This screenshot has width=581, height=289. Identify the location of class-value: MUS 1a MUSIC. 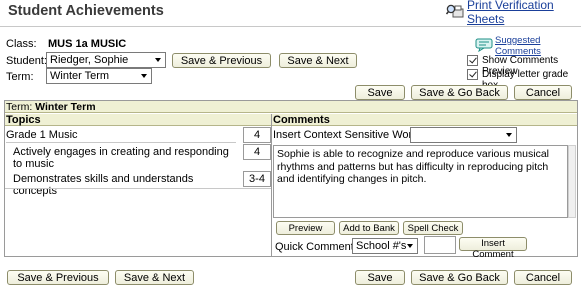
(87, 44).